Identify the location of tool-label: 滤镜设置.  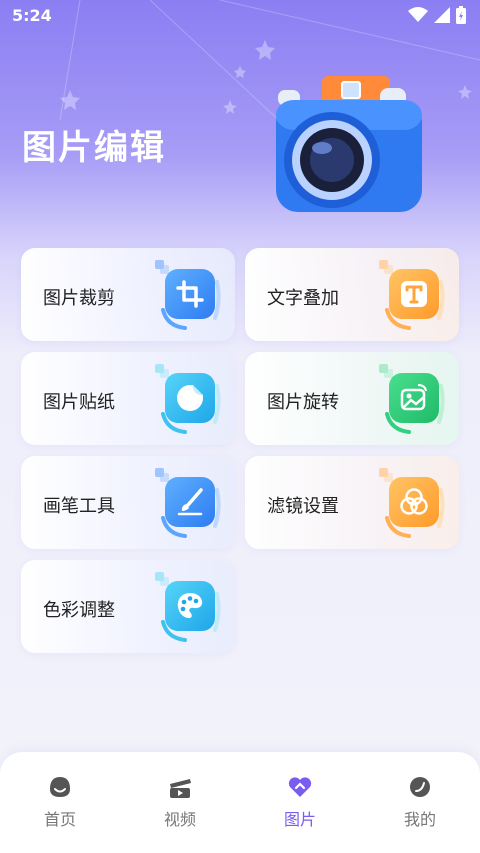
(303, 506).